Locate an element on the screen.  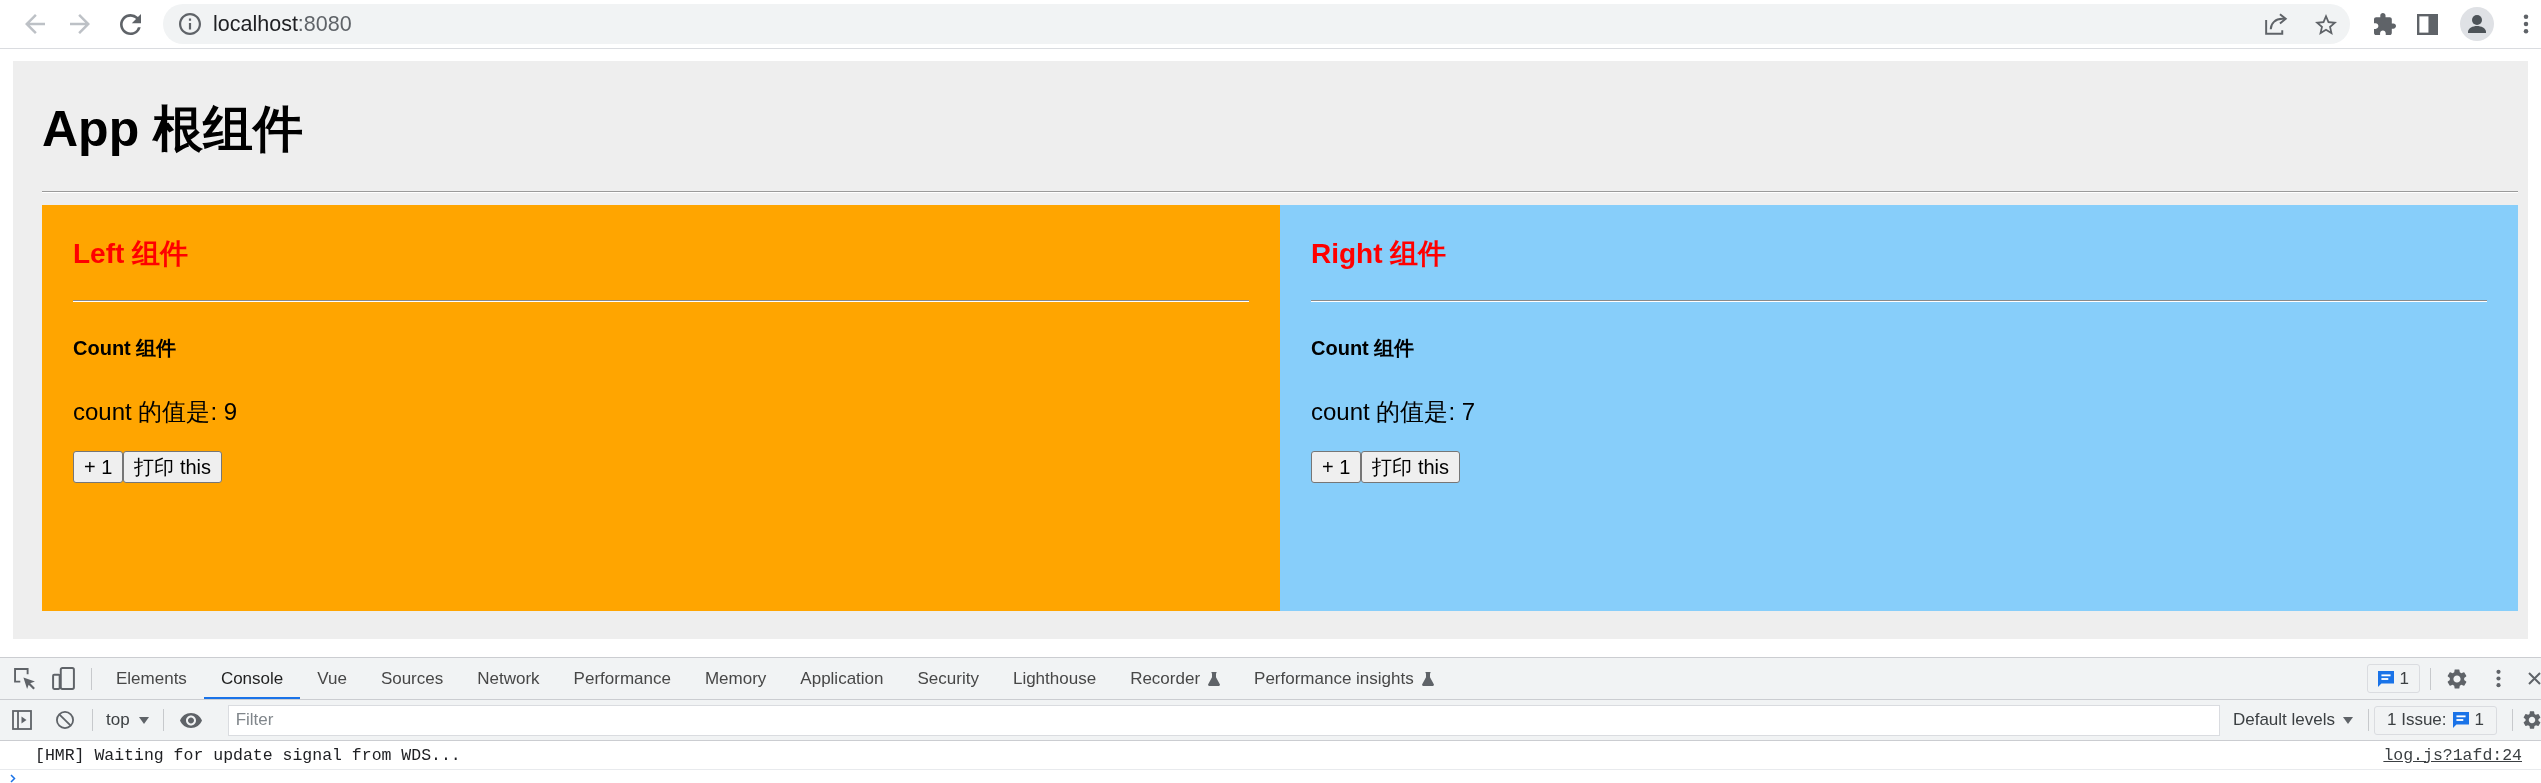
messages-badge: 1 is located at coordinates (2393, 678).